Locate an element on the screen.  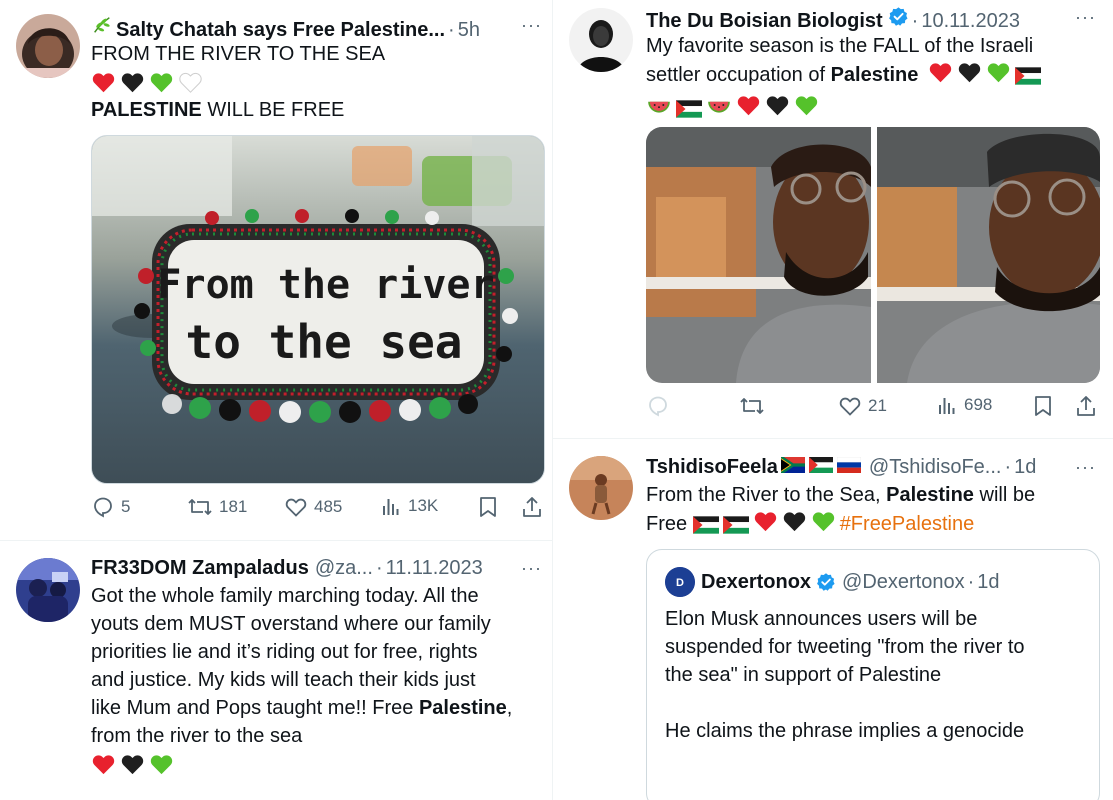
tweet-header: The Du Boisian Biologist · 10.11.2023 is located at coordinates (833, 19).